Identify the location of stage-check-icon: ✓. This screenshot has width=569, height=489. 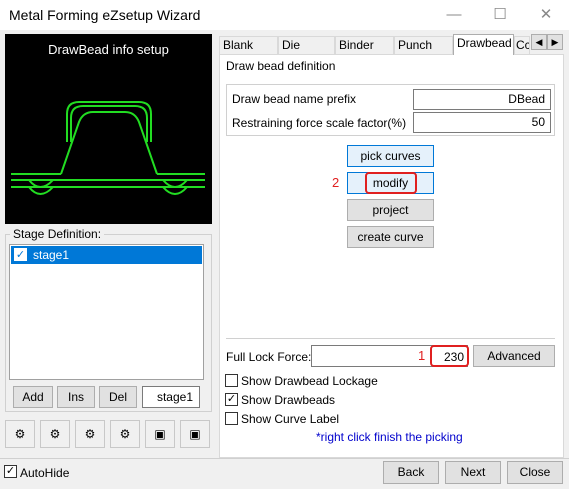
(20, 254).